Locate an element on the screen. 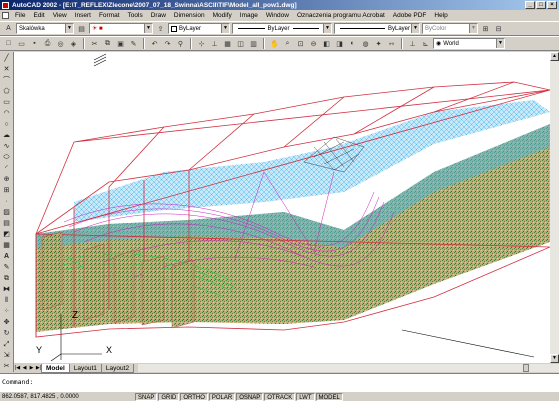 This screenshot has height=401, width=559. rotate-icon: ↻ is located at coordinates (6, 334).